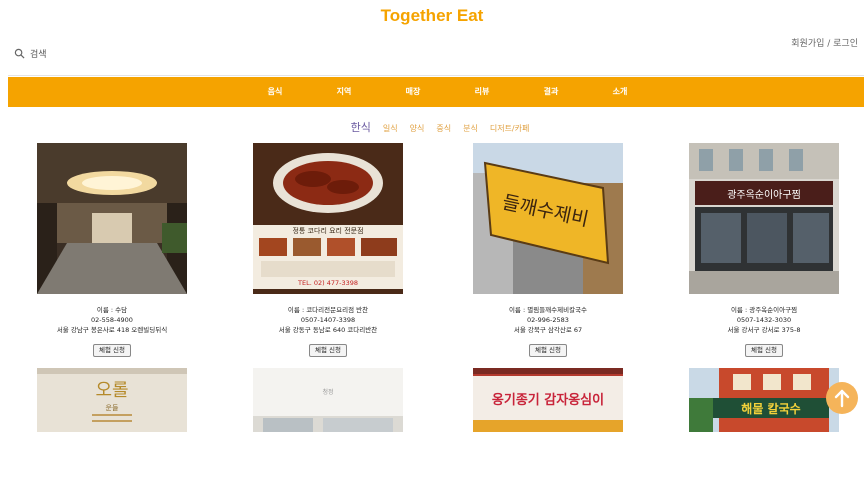 The width and height of the screenshot is (864, 478). What do you see at coordinates (328, 218) in the screenshot?
I see `restaurant-image-codari: 정통 코다리 요리 전문점 TEL. 02) 477-3398` at bounding box center [328, 218].